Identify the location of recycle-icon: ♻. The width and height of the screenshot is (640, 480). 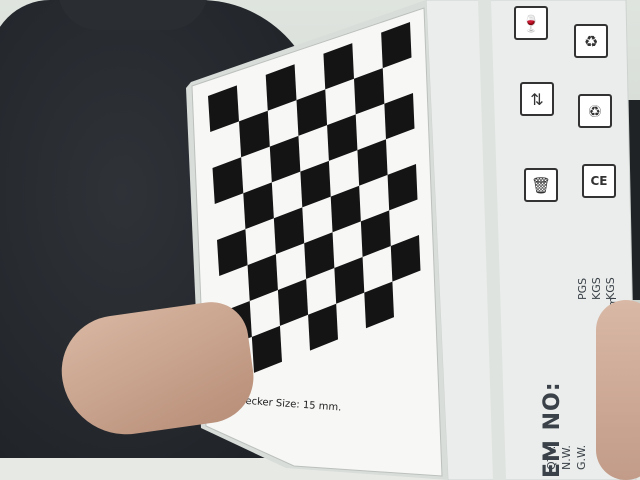
(591, 41).